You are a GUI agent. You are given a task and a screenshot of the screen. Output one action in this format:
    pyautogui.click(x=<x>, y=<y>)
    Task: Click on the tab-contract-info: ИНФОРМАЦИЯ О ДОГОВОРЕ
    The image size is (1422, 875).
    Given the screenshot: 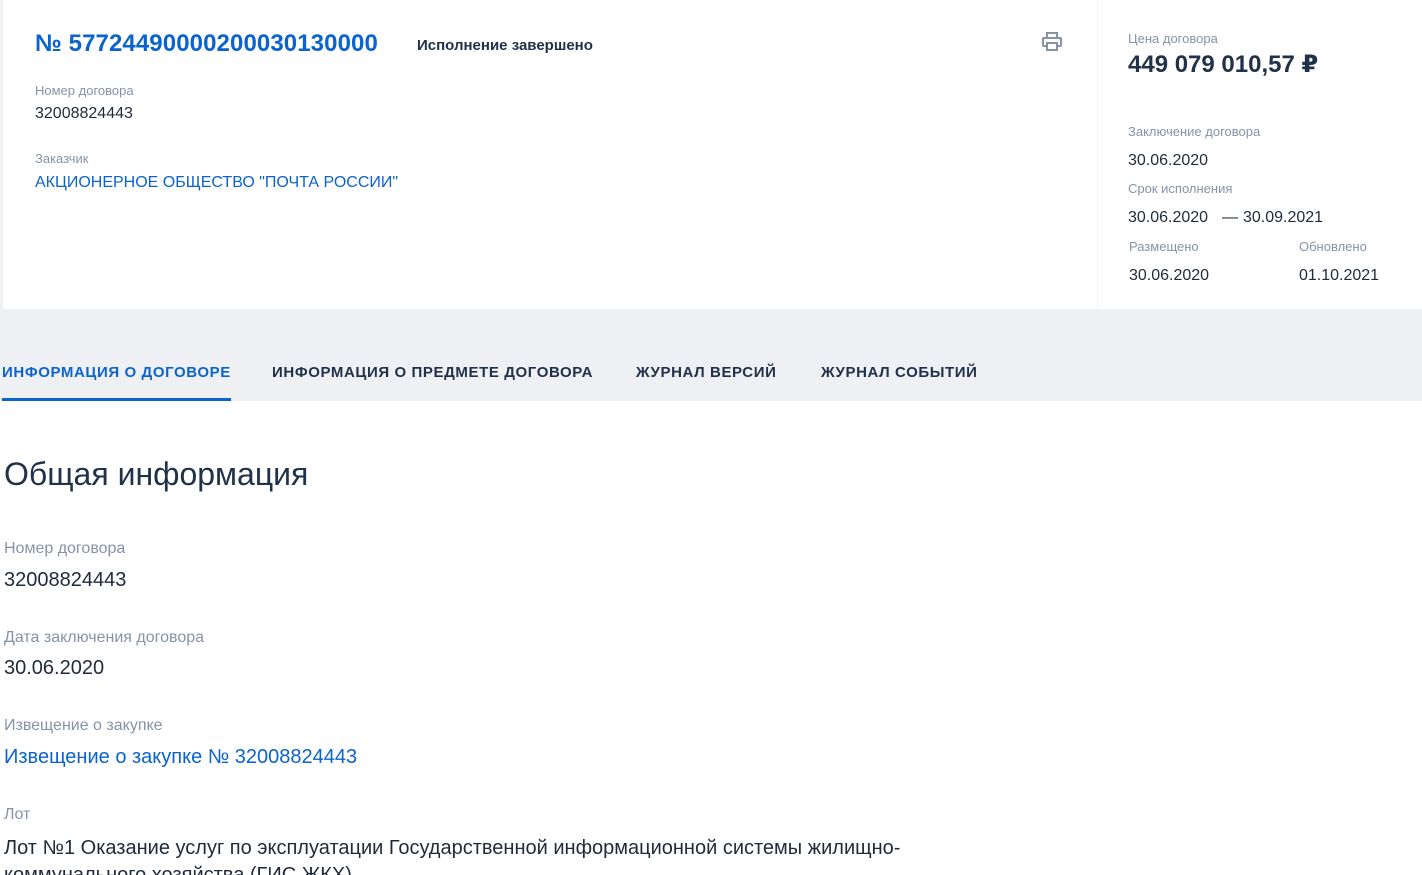 What is the action you would take?
    pyautogui.click(x=116, y=372)
    